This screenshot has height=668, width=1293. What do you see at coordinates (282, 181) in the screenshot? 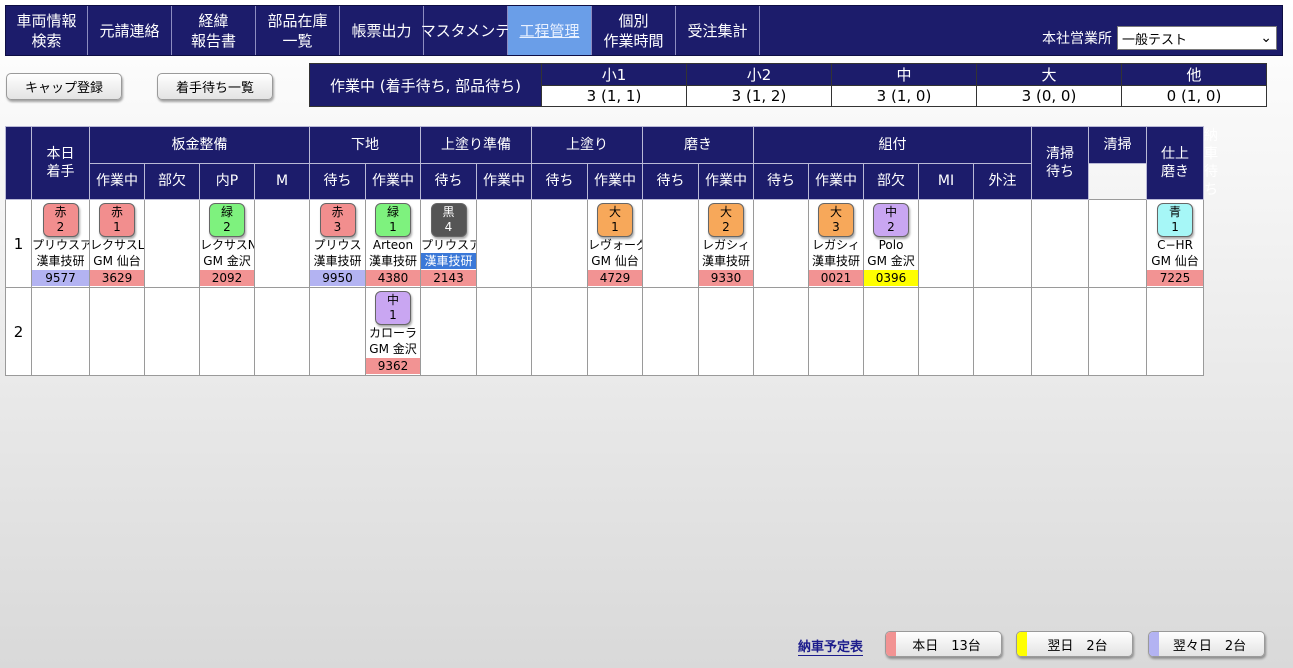
I see `sub-header-3: M` at bounding box center [282, 181].